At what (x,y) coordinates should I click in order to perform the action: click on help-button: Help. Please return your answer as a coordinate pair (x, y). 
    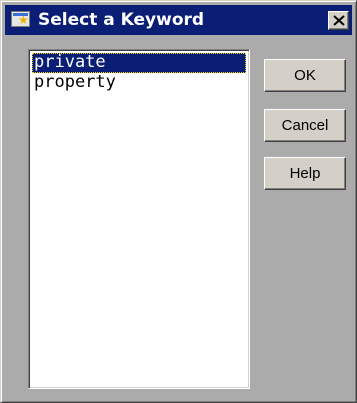
    Looking at the image, I should click on (305, 173).